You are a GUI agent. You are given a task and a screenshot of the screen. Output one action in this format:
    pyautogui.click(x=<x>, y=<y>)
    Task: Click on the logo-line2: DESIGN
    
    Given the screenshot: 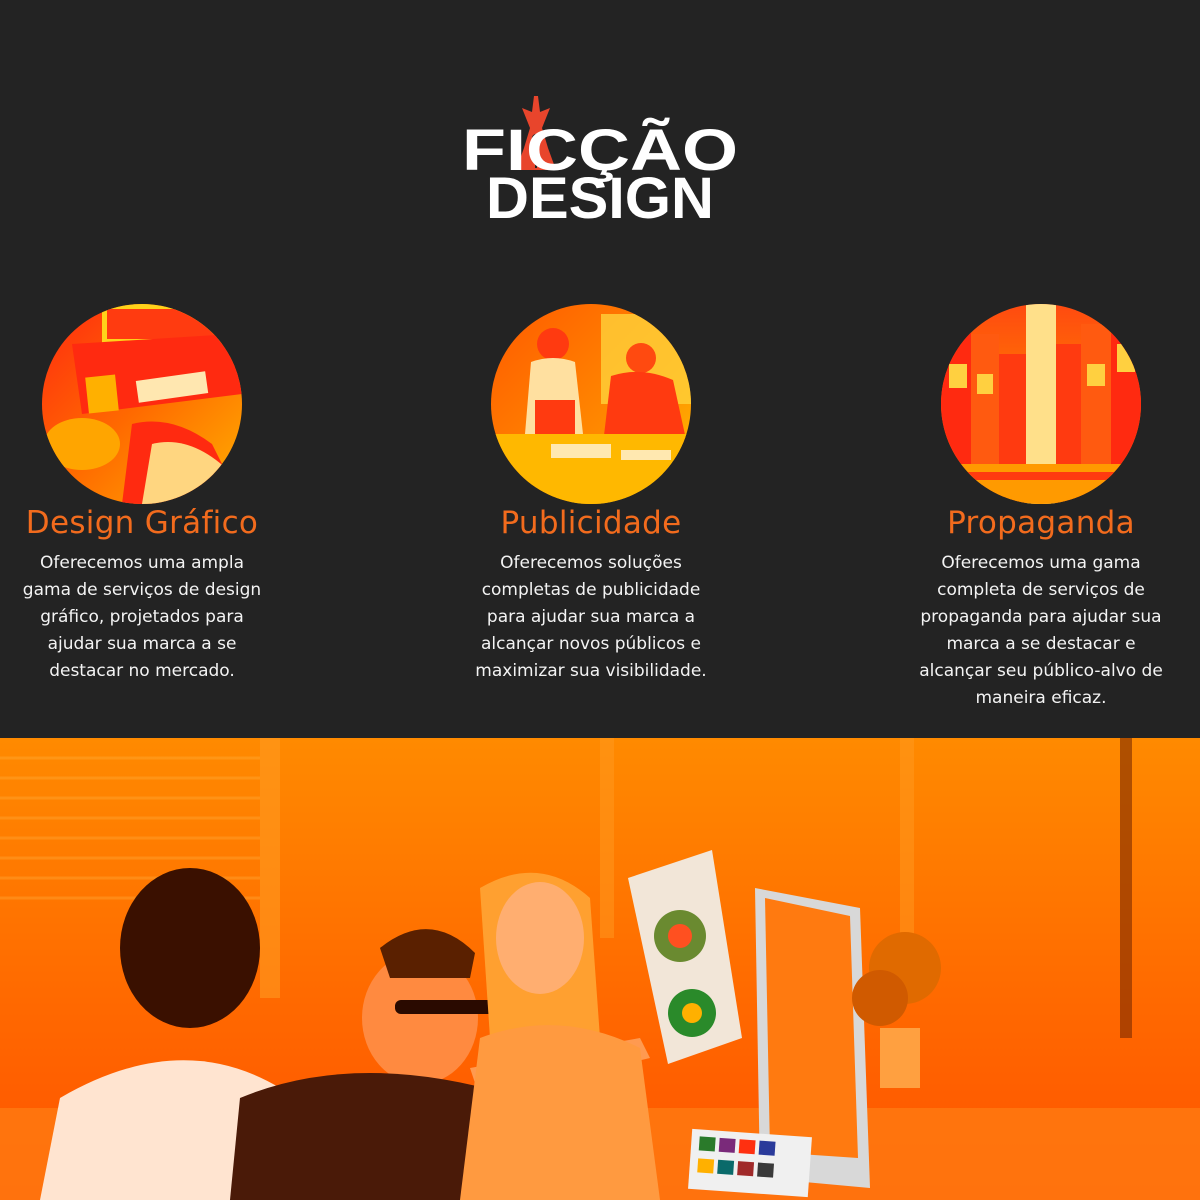 What is the action you would take?
    pyautogui.click(x=600, y=198)
    